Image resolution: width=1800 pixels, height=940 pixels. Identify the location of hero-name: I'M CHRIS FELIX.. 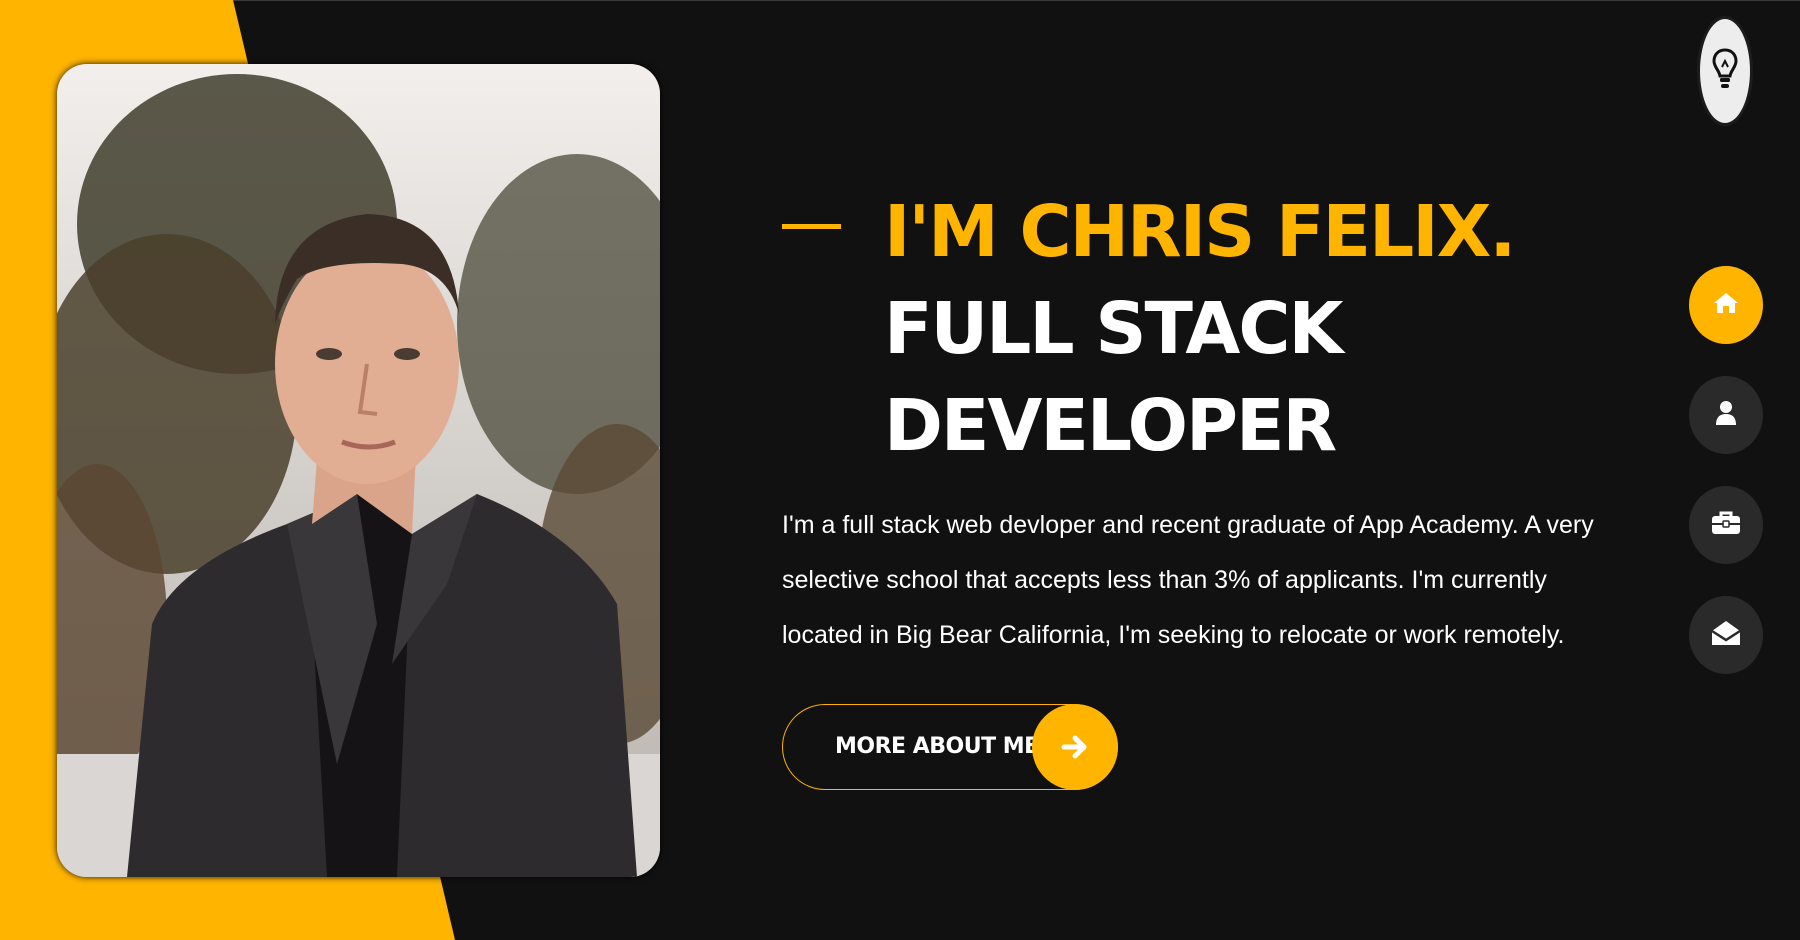
(1200, 231).